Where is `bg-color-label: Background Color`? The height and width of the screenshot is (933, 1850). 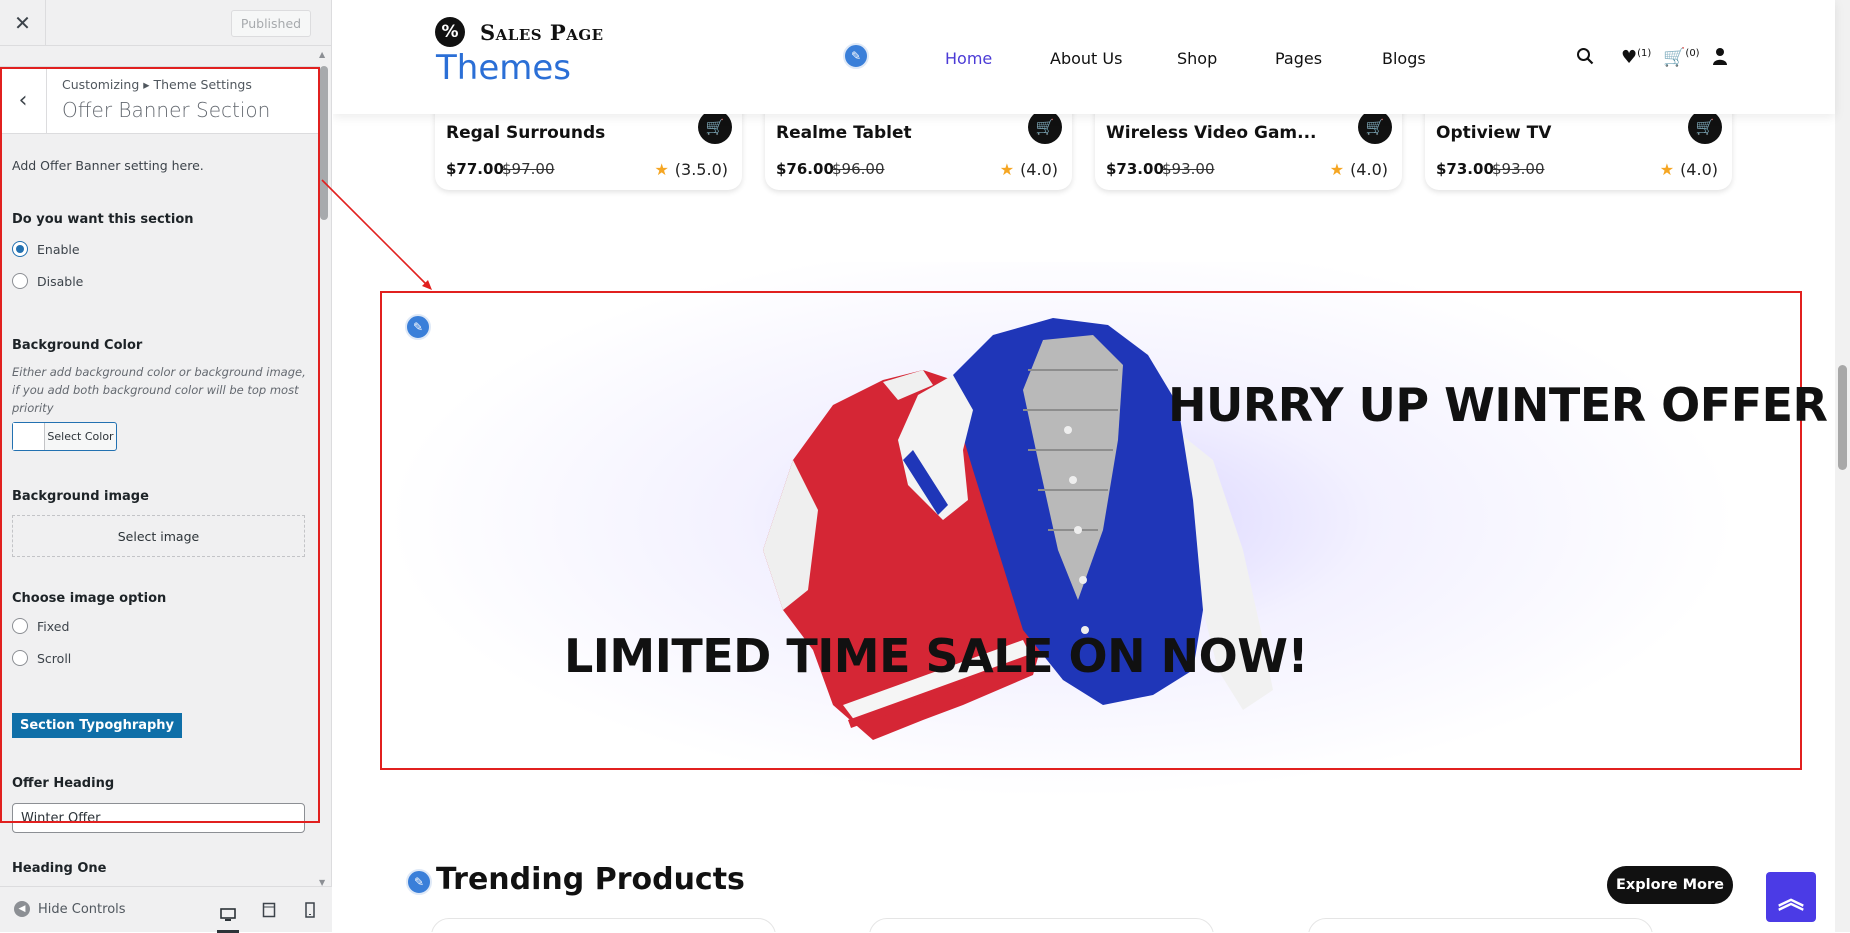 bg-color-label: Background Color is located at coordinates (77, 345).